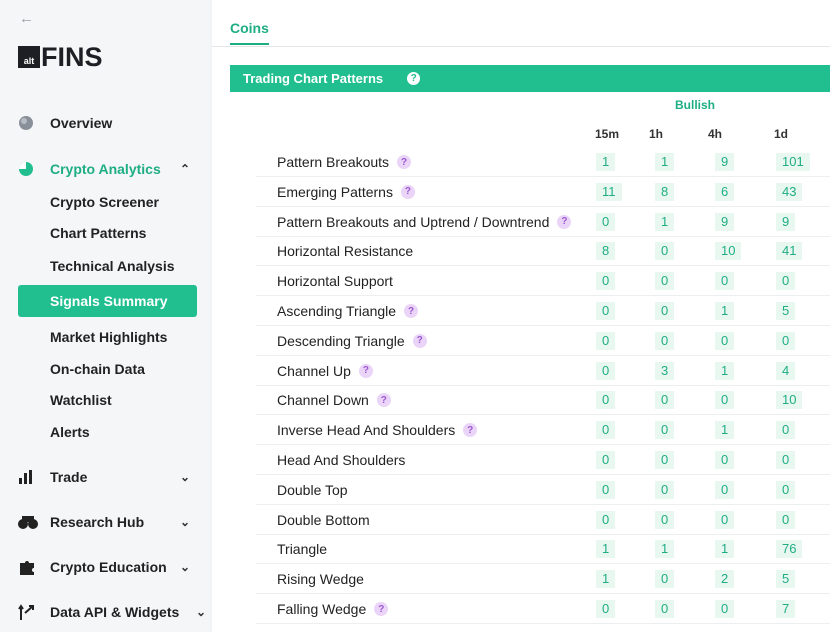  Describe the element at coordinates (543, 162) in the screenshot. I see `table-row: Pattern Breakouts? 1 1 9 101` at that location.